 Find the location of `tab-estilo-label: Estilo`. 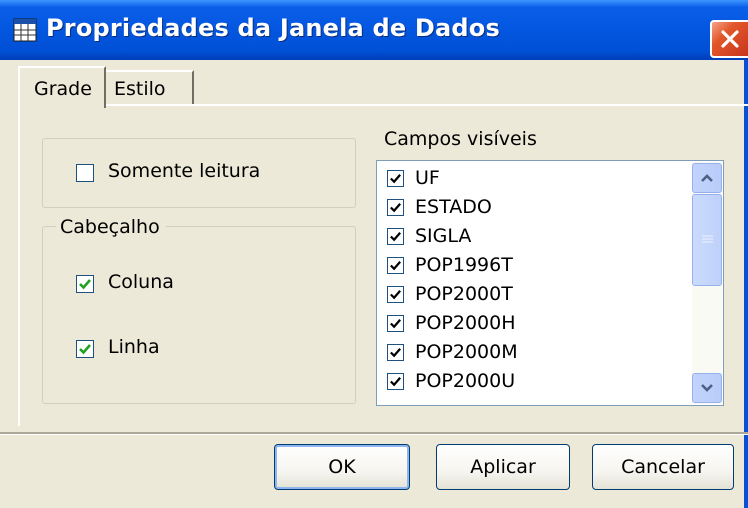

tab-estilo-label: Estilo is located at coordinates (140, 89).